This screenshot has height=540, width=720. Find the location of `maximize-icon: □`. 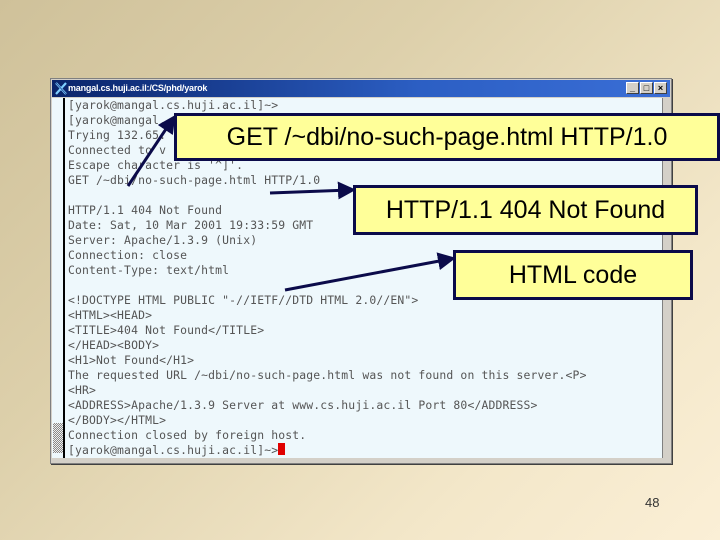

maximize-icon: □ is located at coordinates (646, 88).